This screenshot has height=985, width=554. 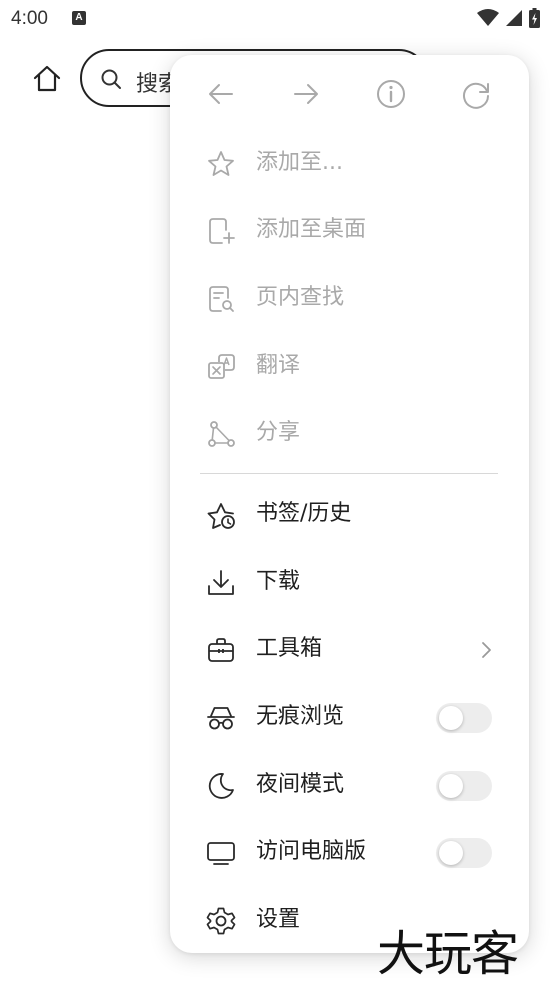 What do you see at coordinates (349, 366) in the screenshot?
I see `menu-item-translate: 翻译` at bounding box center [349, 366].